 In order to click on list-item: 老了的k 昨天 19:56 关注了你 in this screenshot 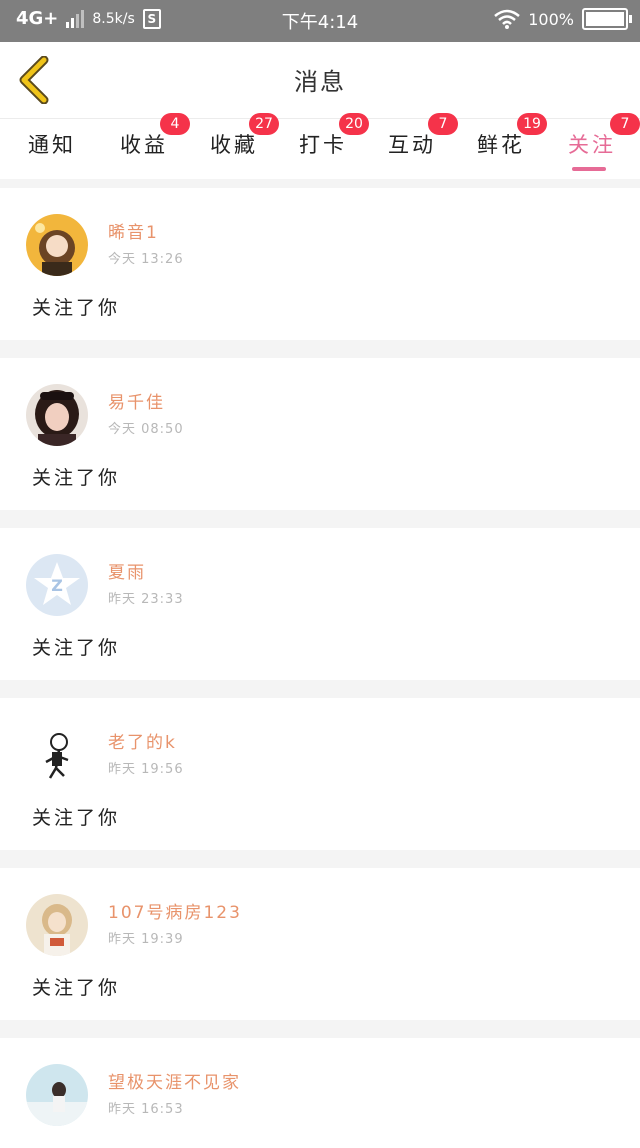, I will do `click(320, 774)`.